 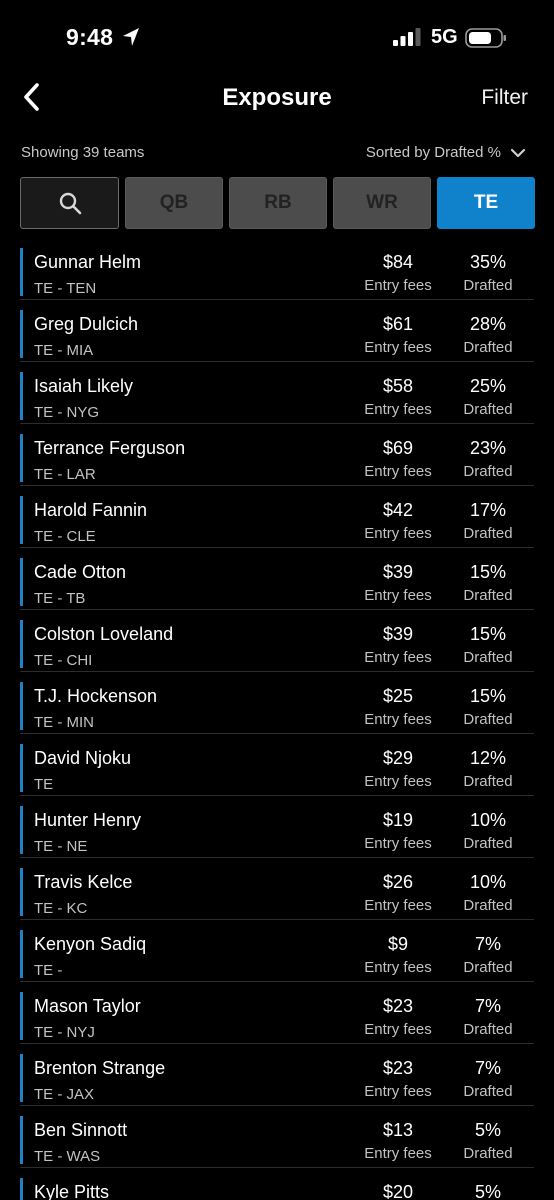 What do you see at coordinates (277, 97) in the screenshot?
I see `page-title: Exposure` at bounding box center [277, 97].